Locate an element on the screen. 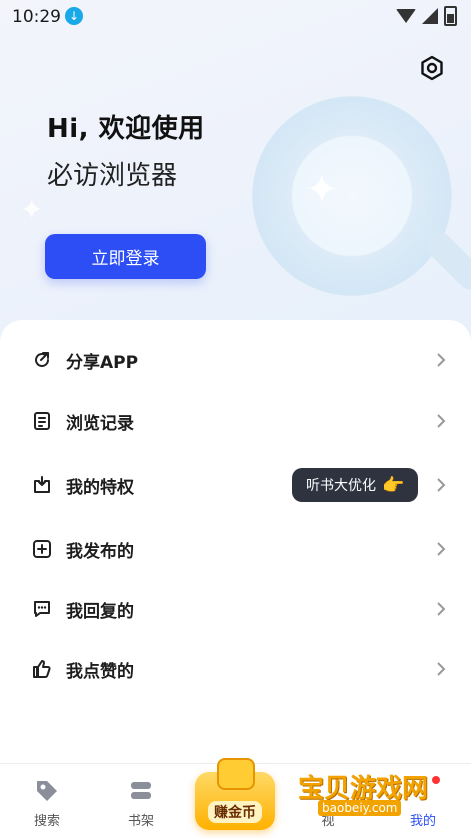 This screenshot has height=838, width=471. status-time: 10:29 is located at coordinates (36, 17).